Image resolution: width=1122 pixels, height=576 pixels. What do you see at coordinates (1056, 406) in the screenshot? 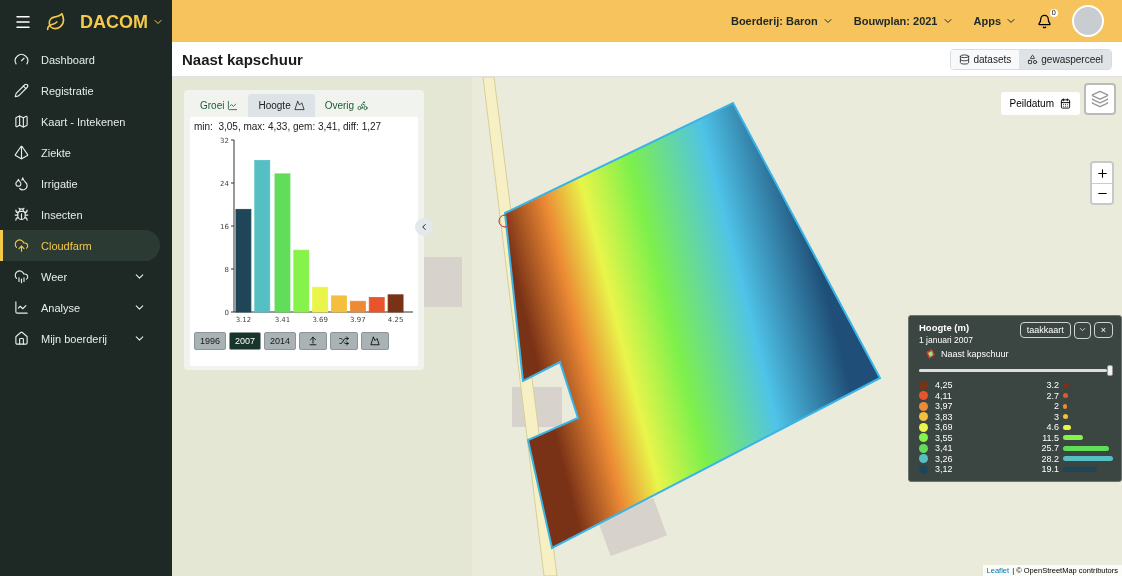
I see `legend-value: 2` at bounding box center [1056, 406].